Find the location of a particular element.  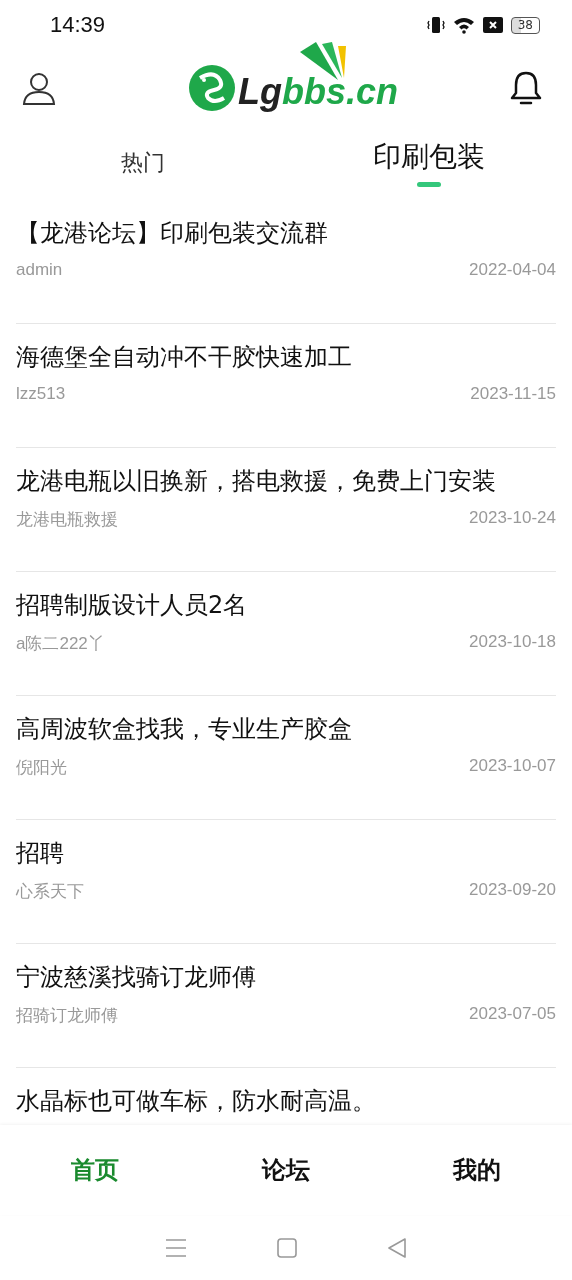

post-title: 招聘 is located at coordinates (40, 853).